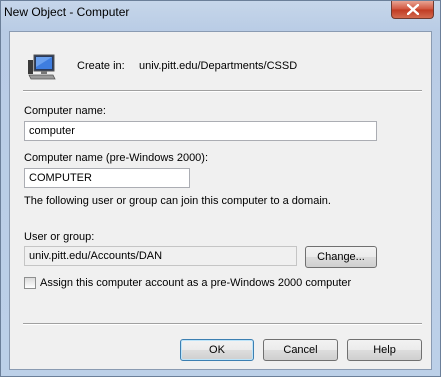 The height and width of the screenshot is (377, 441). What do you see at coordinates (42, 67) in the screenshot?
I see `computer-icon` at bounding box center [42, 67].